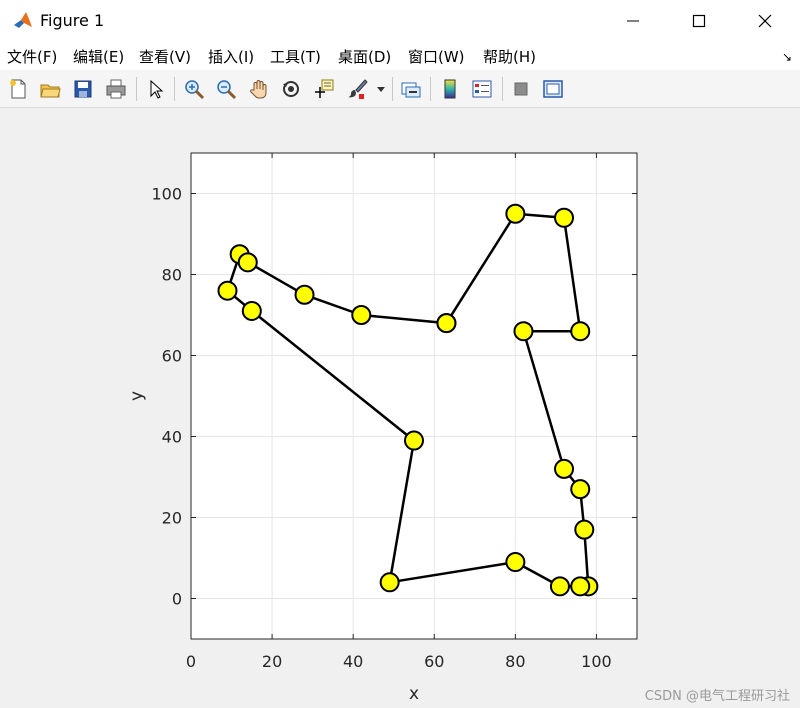  I want to click on menu-file: 文件(F), so click(32, 56).